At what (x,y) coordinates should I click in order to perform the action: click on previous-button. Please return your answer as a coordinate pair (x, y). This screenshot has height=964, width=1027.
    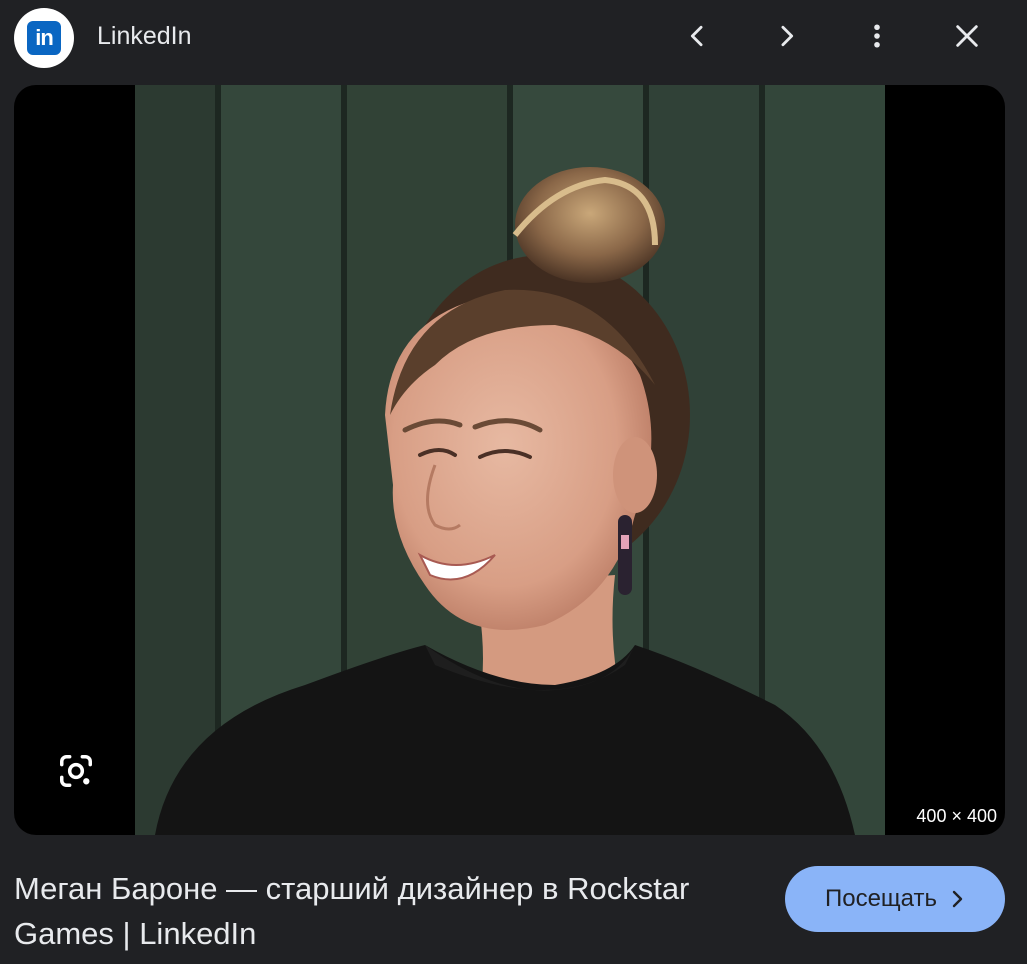
    Looking at the image, I should click on (697, 36).